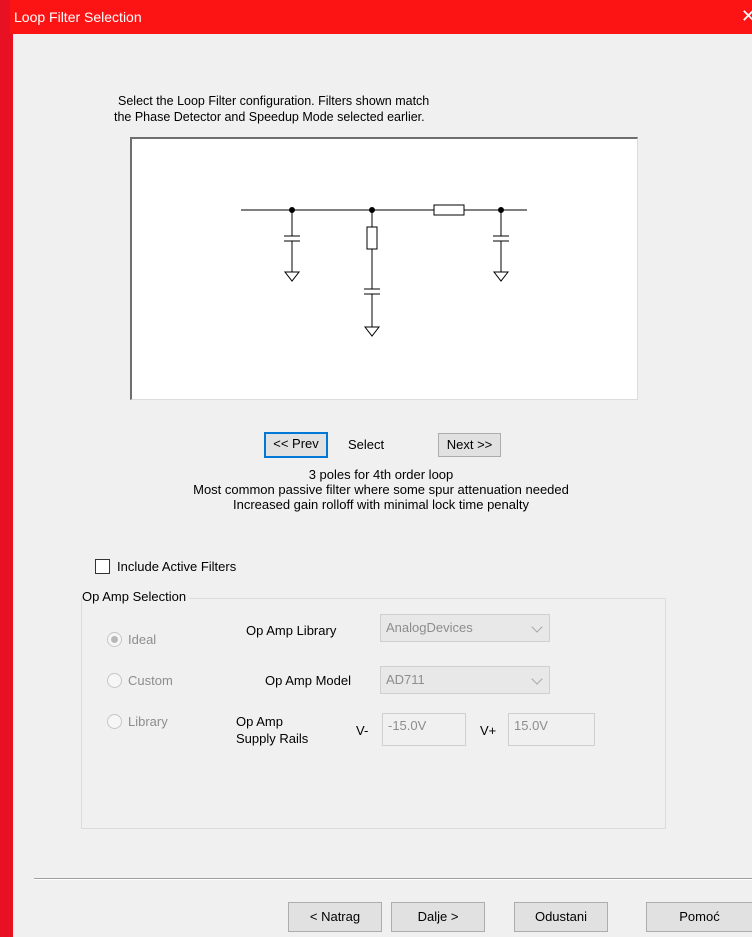 The width and height of the screenshot is (752, 937). What do you see at coordinates (150, 680) in the screenshot?
I see `radio-custom-label: Custom` at bounding box center [150, 680].